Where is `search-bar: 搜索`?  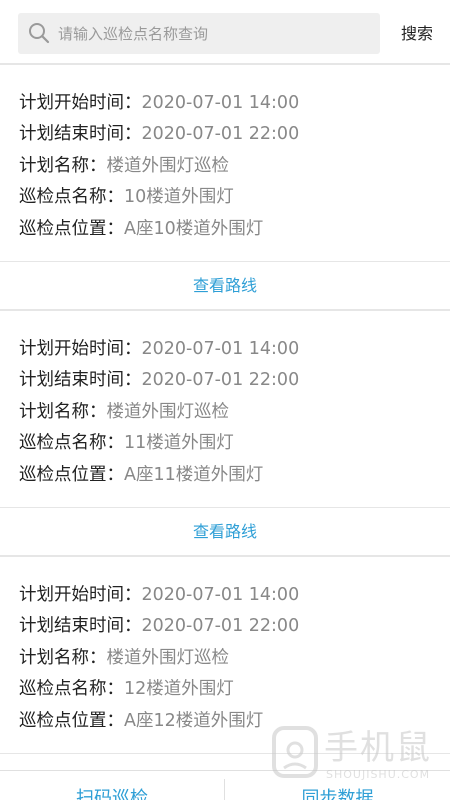 search-bar: 搜索 is located at coordinates (225, 32).